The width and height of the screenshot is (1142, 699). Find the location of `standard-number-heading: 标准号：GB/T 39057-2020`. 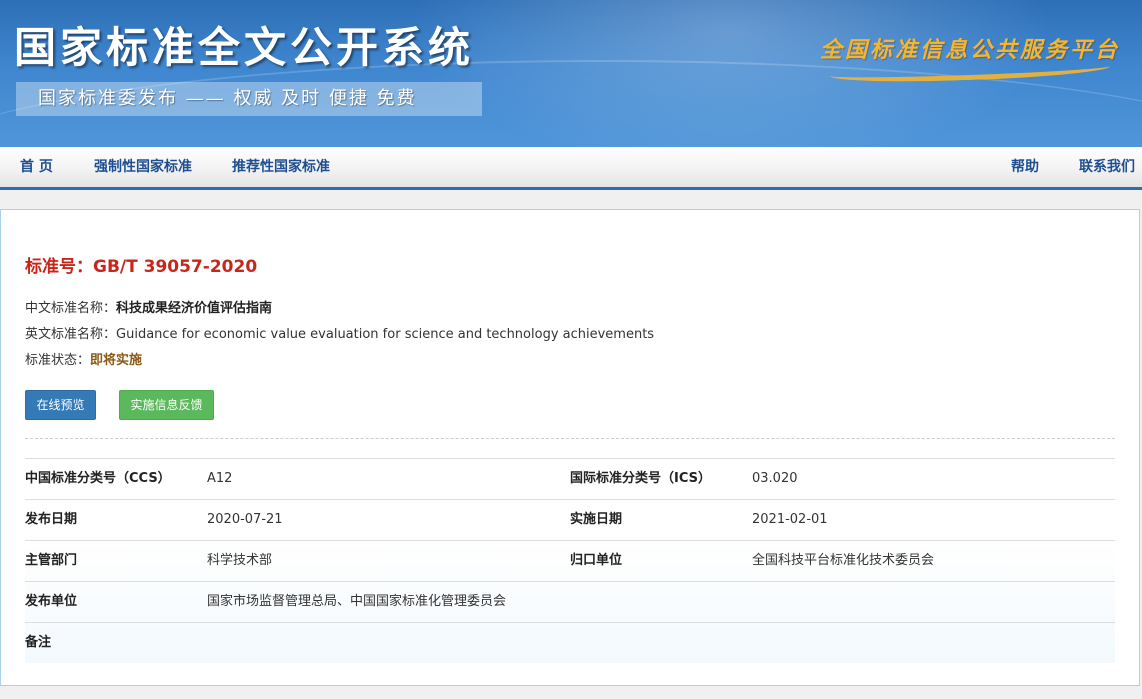

standard-number-heading: 标准号：GB/T 39057-2020 is located at coordinates (141, 264).